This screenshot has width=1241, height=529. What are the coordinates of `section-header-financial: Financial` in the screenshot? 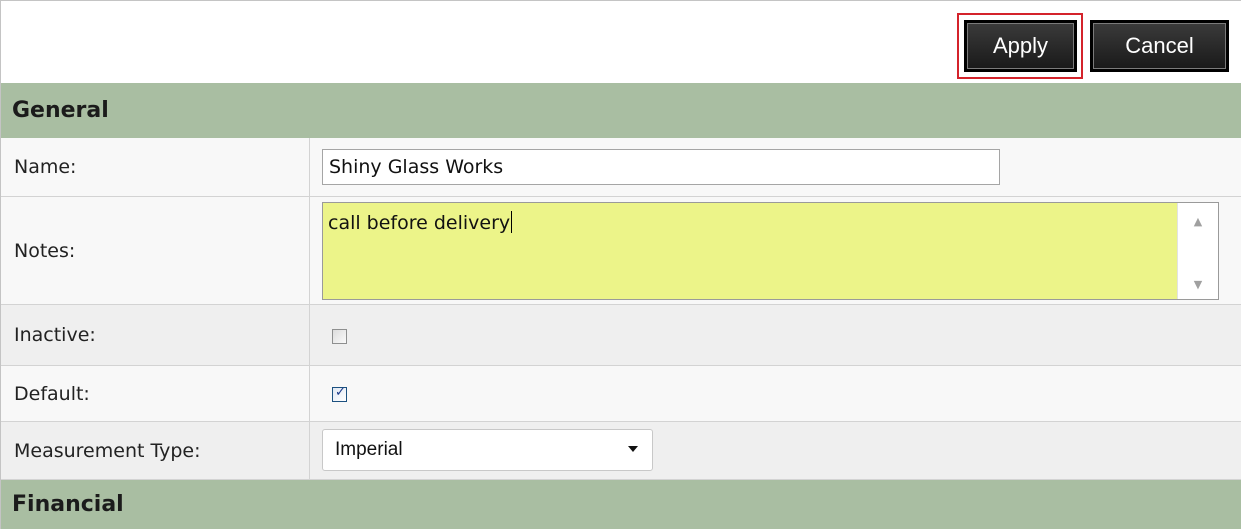 It's located at (621, 504).